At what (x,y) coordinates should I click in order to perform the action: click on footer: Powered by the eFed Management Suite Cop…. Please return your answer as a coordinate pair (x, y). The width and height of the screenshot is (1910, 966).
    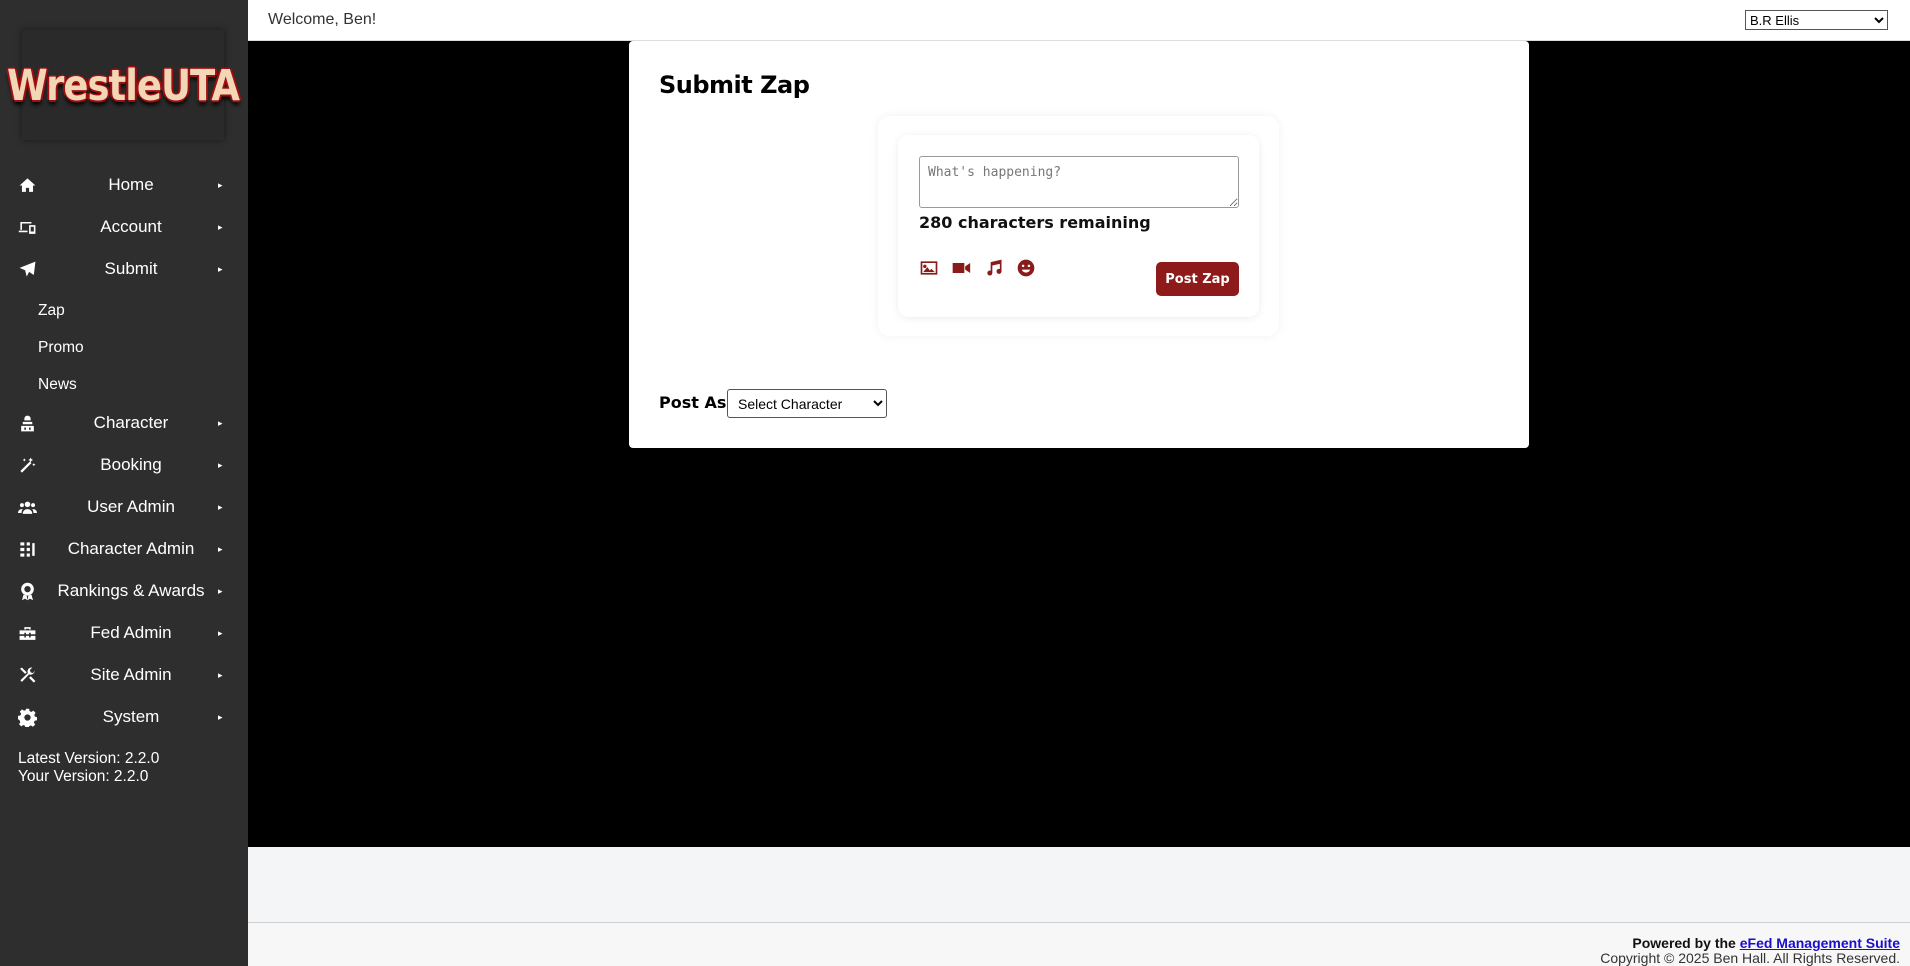
    Looking at the image, I should click on (1079, 944).